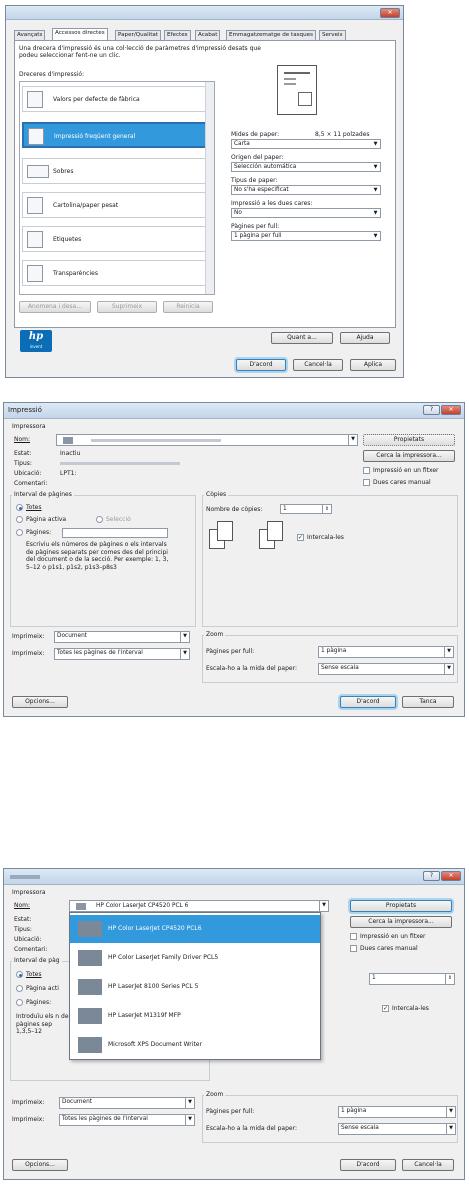 This screenshot has height=1184, width=469. Describe the element at coordinates (28, 1102) in the screenshot. I see `print-what-label: Imprimeix:` at that location.